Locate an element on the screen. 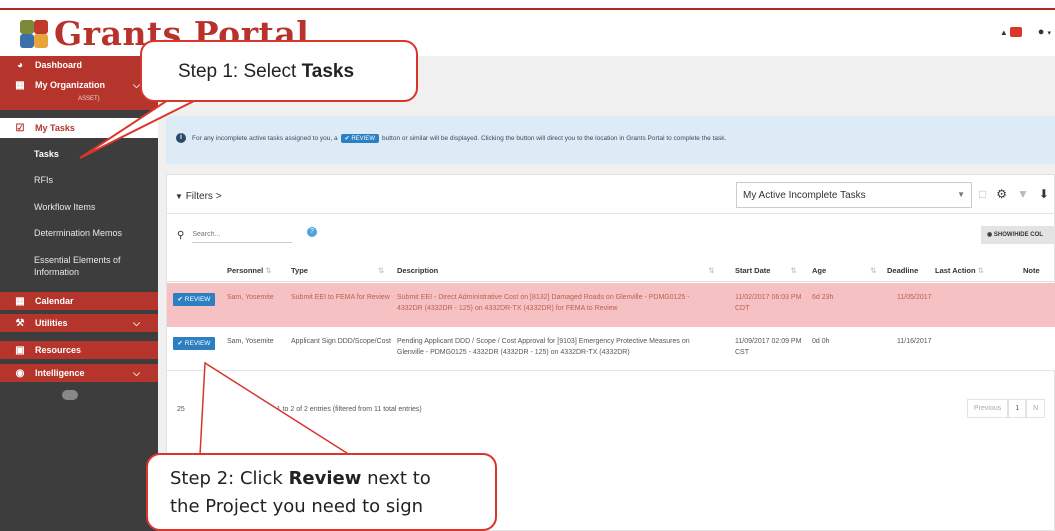  sidebar-item-resources: ▣ Resources is located at coordinates (79, 350).